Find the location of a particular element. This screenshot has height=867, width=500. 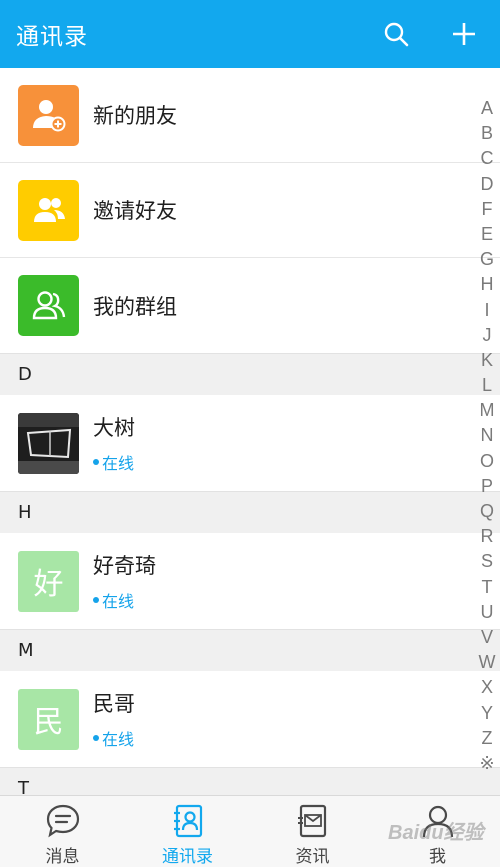

add-button is located at coordinates (464, 34).